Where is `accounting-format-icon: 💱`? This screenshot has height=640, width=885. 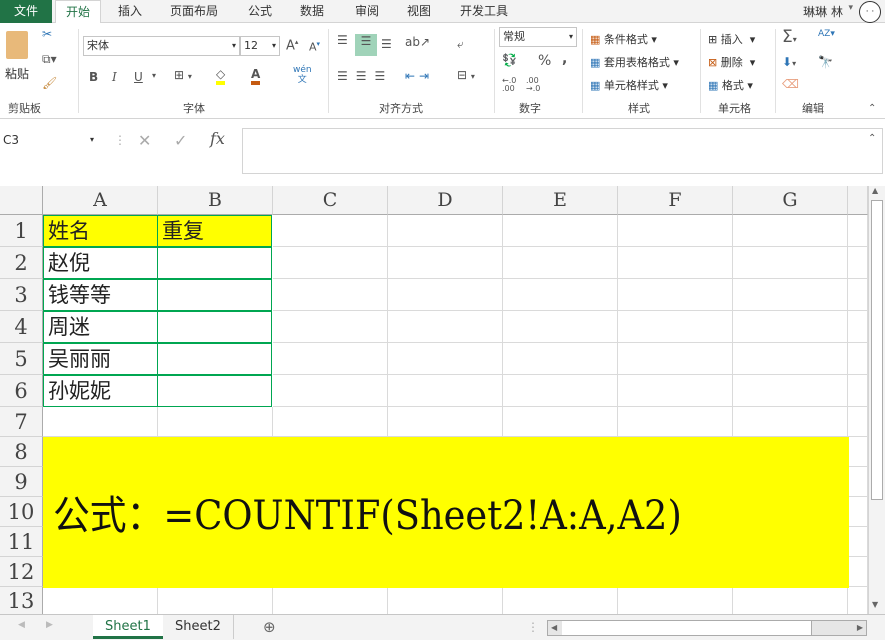 accounting-format-icon: 💱 is located at coordinates (509, 60).